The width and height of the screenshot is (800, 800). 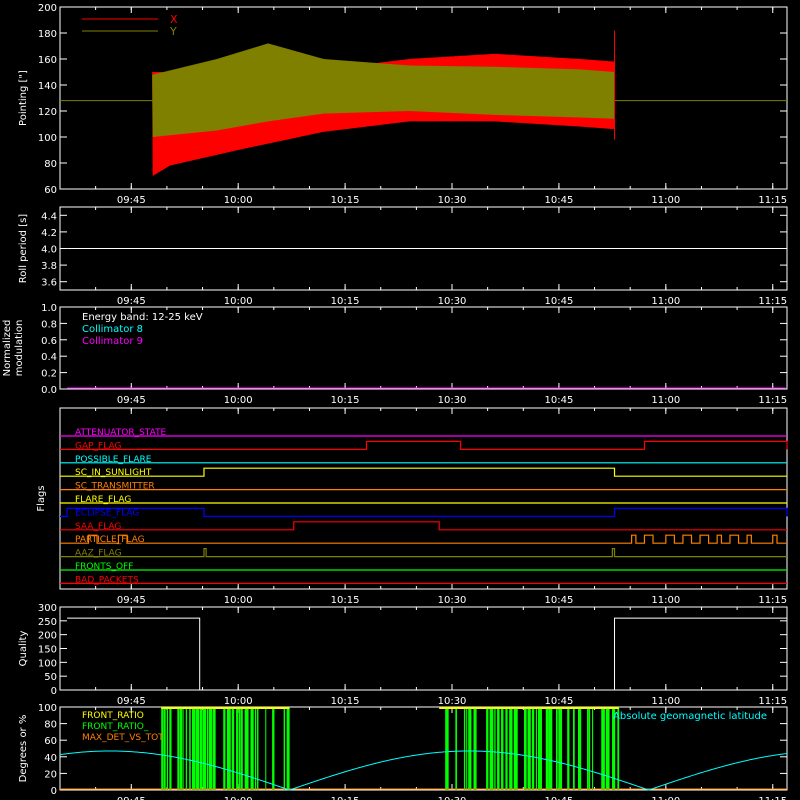 I want to click on modulation-annotation: Energy band: 12-25 keV, so click(x=142, y=317).